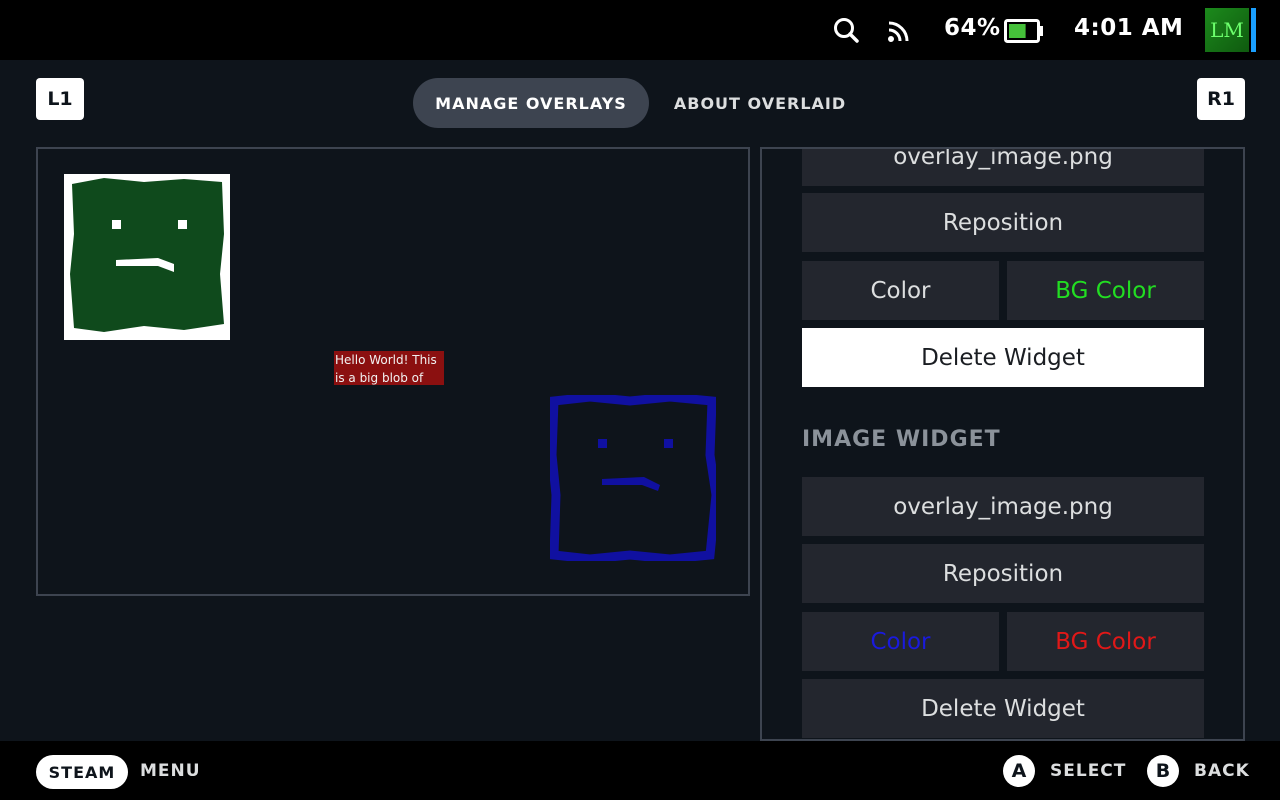 The image size is (1280, 800). Describe the element at coordinates (1222, 771) in the screenshot. I see `back-label: BACK` at that location.